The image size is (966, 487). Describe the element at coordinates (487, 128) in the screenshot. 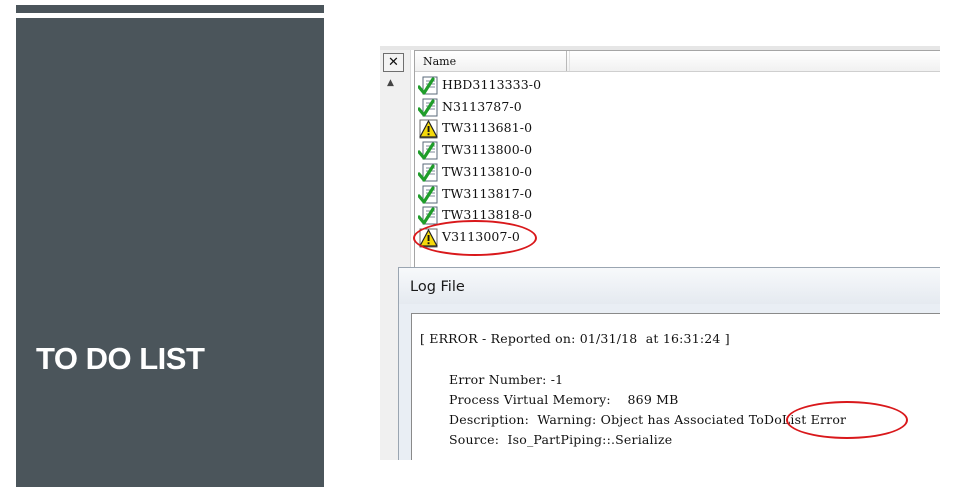

I see `list-item-label: TW3113681-0` at that location.